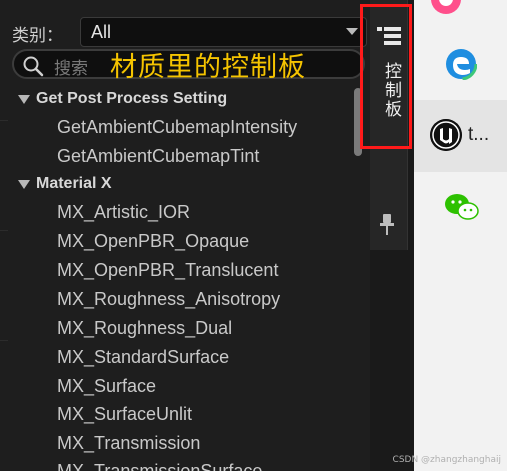 Image resolution: width=507 pixels, height=471 pixels. What do you see at coordinates (128, 443) in the screenshot?
I see `tree-item: MX_Transmission` at bounding box center [128, 443].